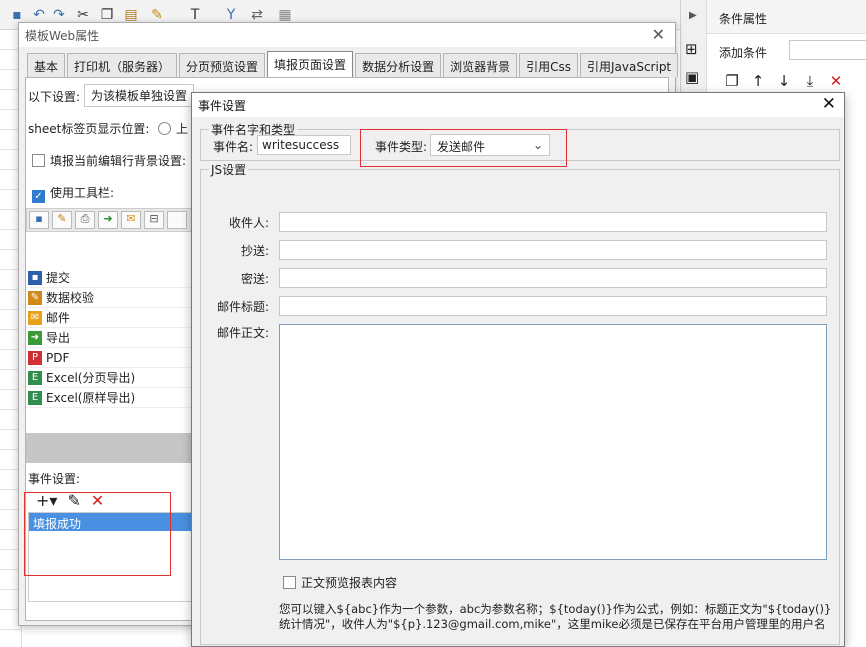 This screenshot has width=866, height=647. I want to click on condition-tools: ❐ ↑ ↓ ⤓ ✕, so click(791, 81).